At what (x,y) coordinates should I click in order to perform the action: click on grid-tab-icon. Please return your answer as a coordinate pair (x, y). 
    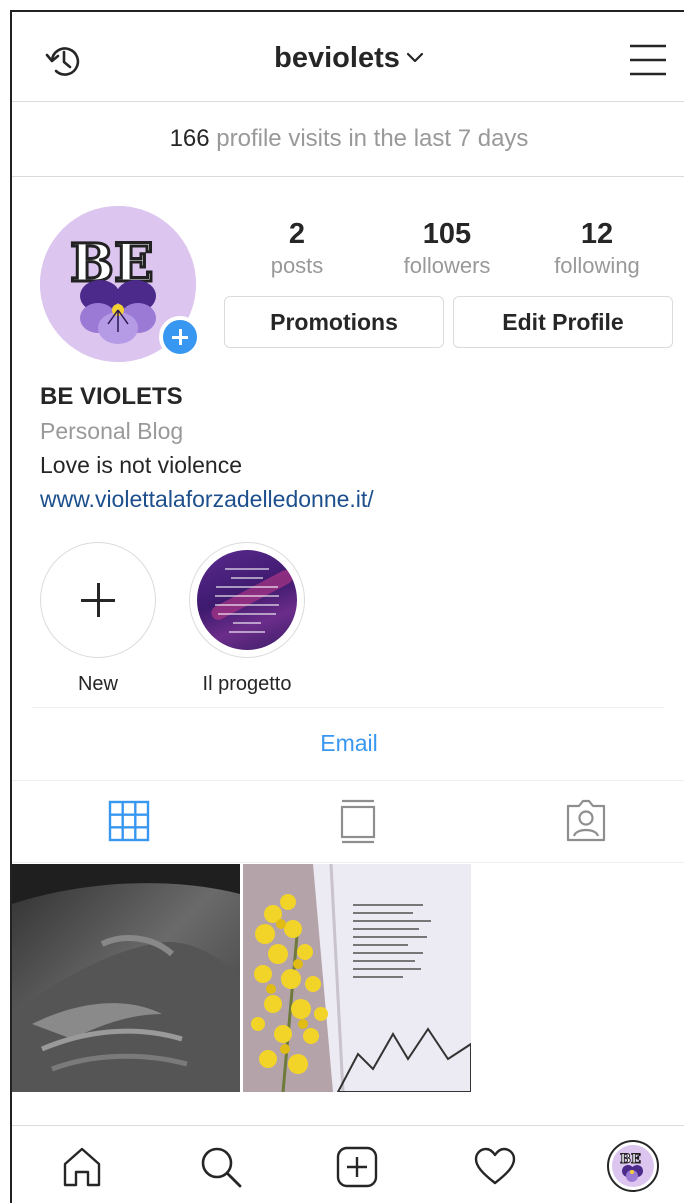
    Looking at the image, I should click on (129, 821).